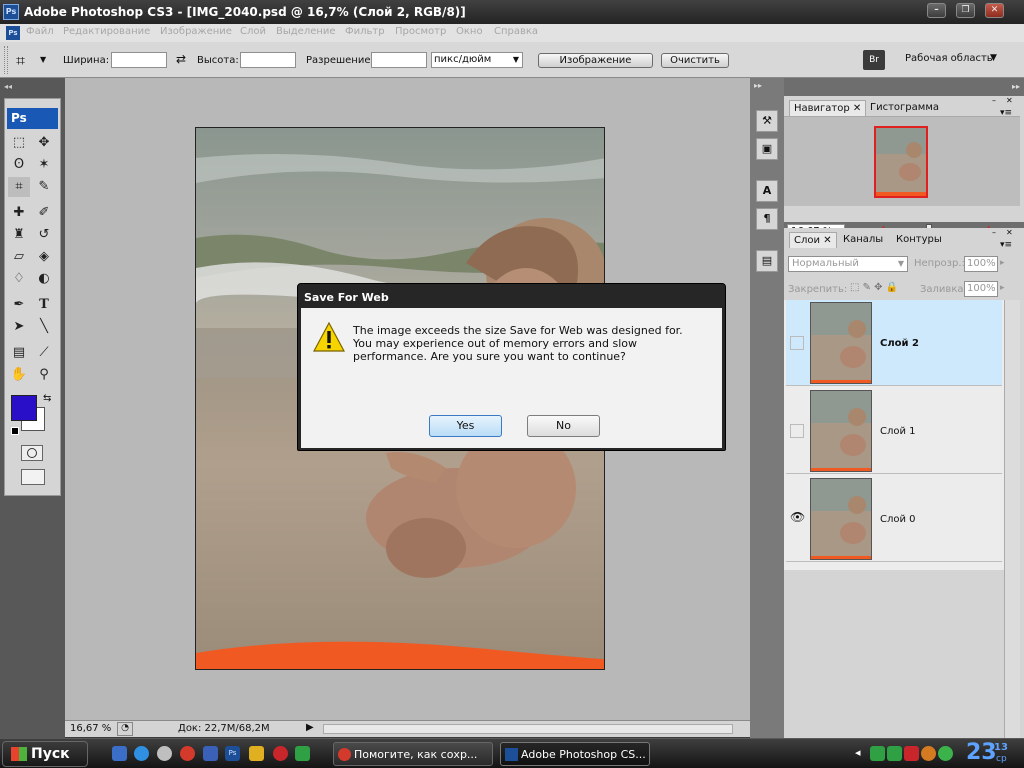 This screenshot has width=1024, height=768. What do you see at coordinates (981, 752) in the screenshot?
I see `clock-hours: 23` at bounding box center [981, 752].